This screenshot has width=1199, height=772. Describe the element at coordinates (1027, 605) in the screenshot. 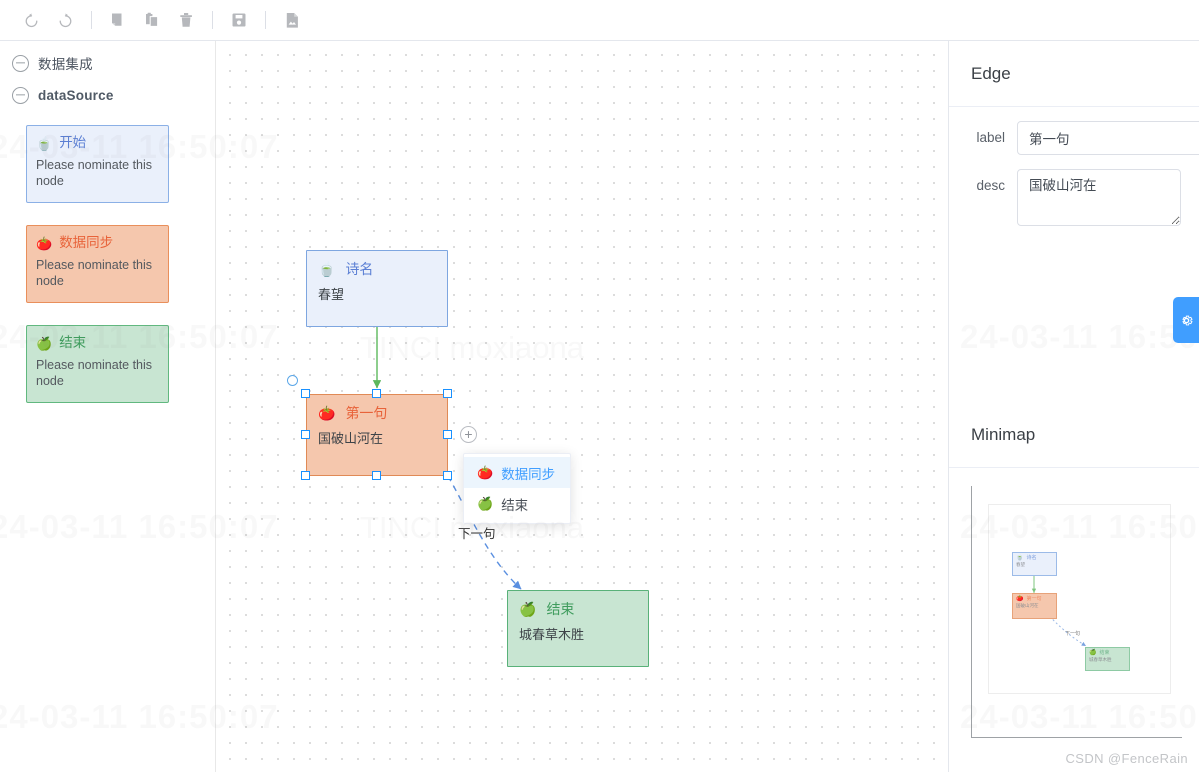

I see `minimap-node-desc: 国破山河在` at that location.